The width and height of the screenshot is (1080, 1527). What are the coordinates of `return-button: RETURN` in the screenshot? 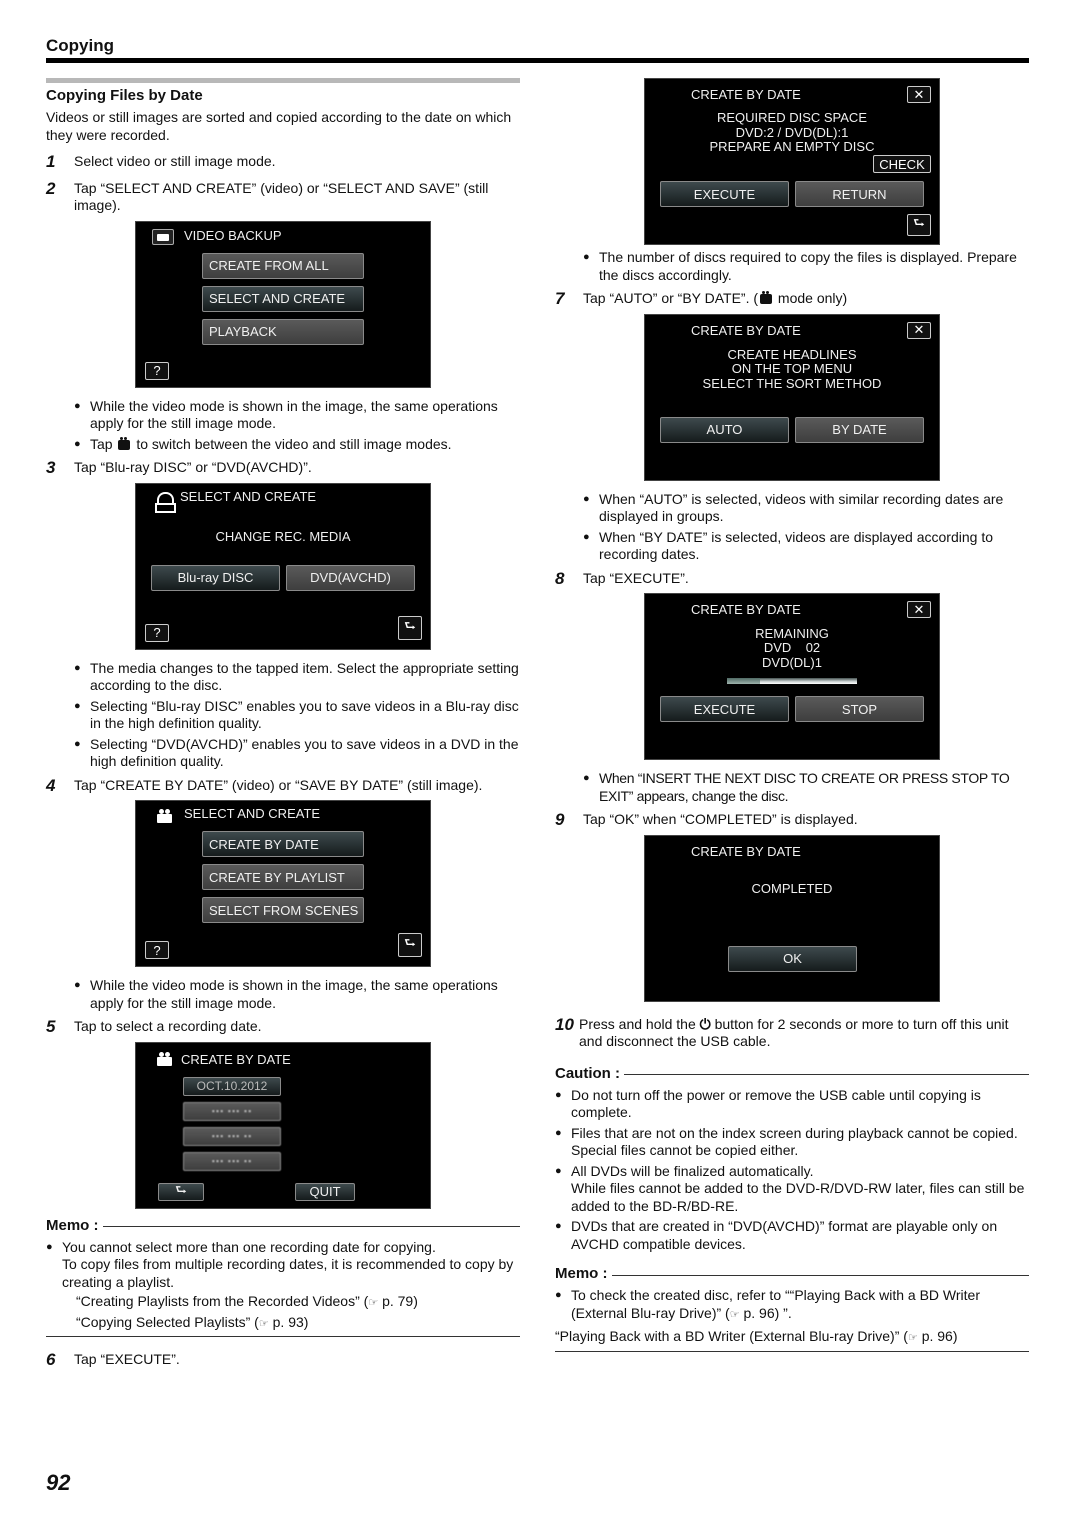 It's located at (859, 194).